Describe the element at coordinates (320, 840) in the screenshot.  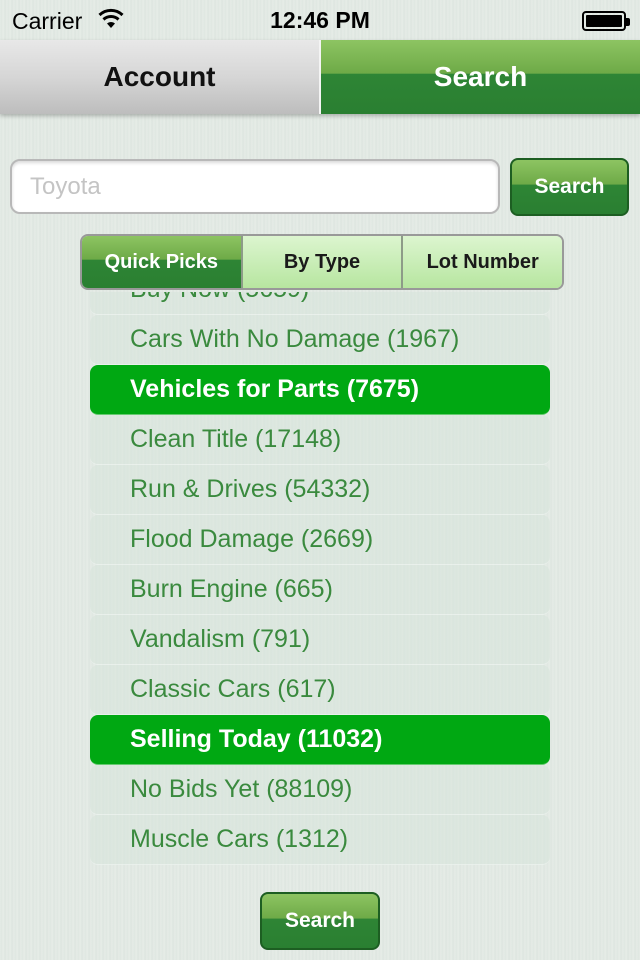
I see `list-item: Muscle Cars (1312)` at that location.